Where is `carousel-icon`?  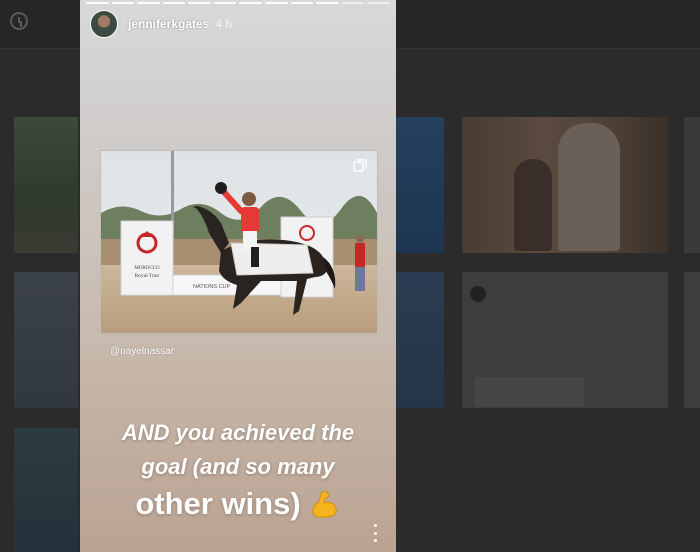
carousel-icon is located at coordinates (360, 165).